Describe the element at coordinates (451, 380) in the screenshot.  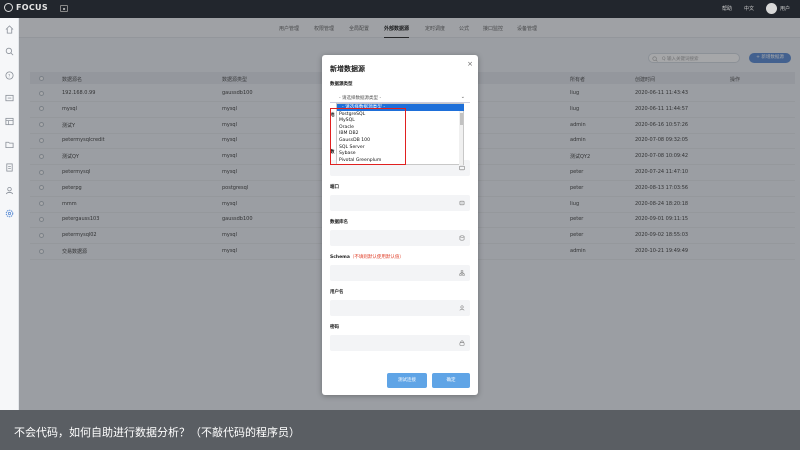
I see `confirm-button: 确定` at that location.